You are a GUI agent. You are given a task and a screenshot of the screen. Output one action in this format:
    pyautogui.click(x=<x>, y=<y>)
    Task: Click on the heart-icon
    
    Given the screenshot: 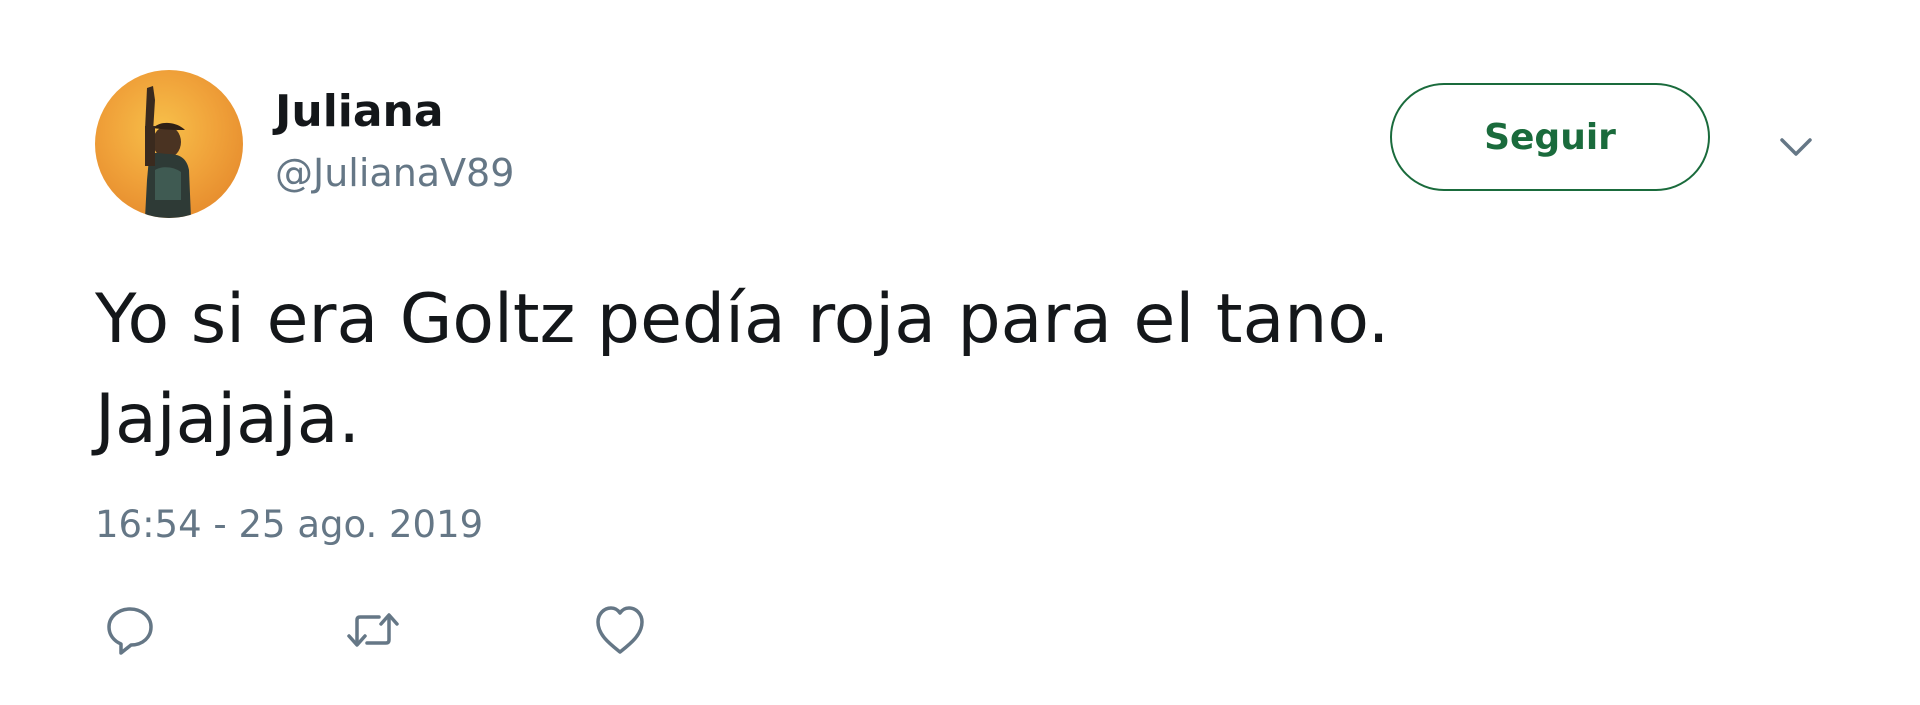 What is the action you would take?
    pyautogui.click(x=620, y=630)
    